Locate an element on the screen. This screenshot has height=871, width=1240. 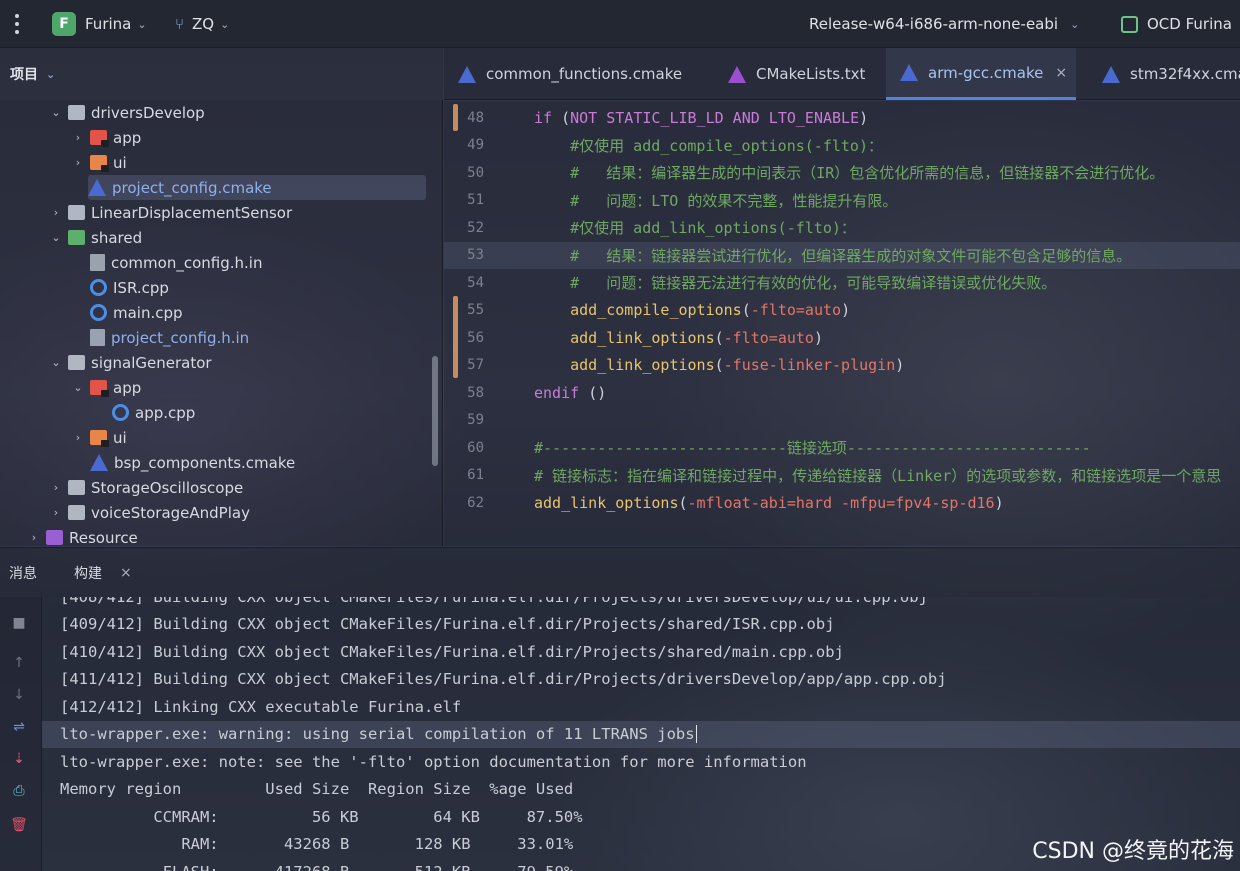
tree-item: app.cpp is located at coordinates (143, 412).